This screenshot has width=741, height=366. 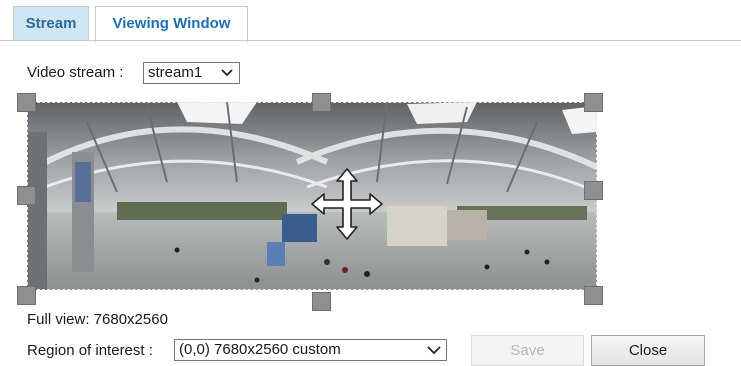 What do you see at coordinates (593, 190) in the screenshot?
I see `resize-handle-right` at bounding box center [593, 190].